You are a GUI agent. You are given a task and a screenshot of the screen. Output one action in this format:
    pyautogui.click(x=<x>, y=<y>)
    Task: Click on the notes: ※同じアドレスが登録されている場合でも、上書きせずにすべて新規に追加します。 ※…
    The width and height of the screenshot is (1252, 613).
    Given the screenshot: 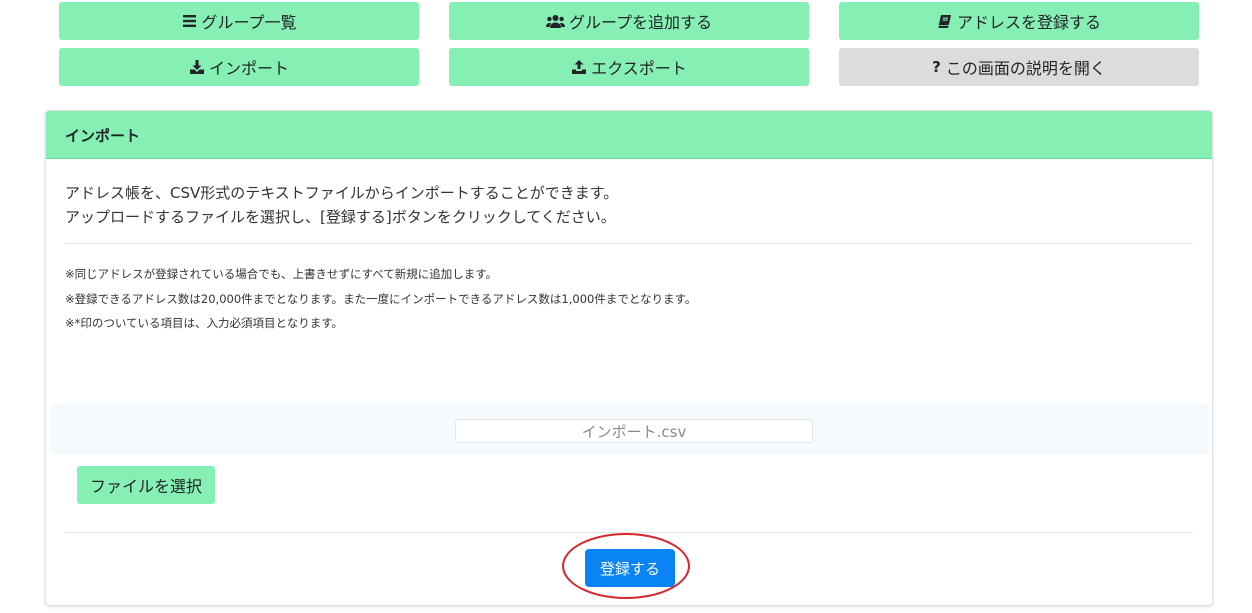 What is the action you would take?
    pyautogui.click(x=380, y=299)
    